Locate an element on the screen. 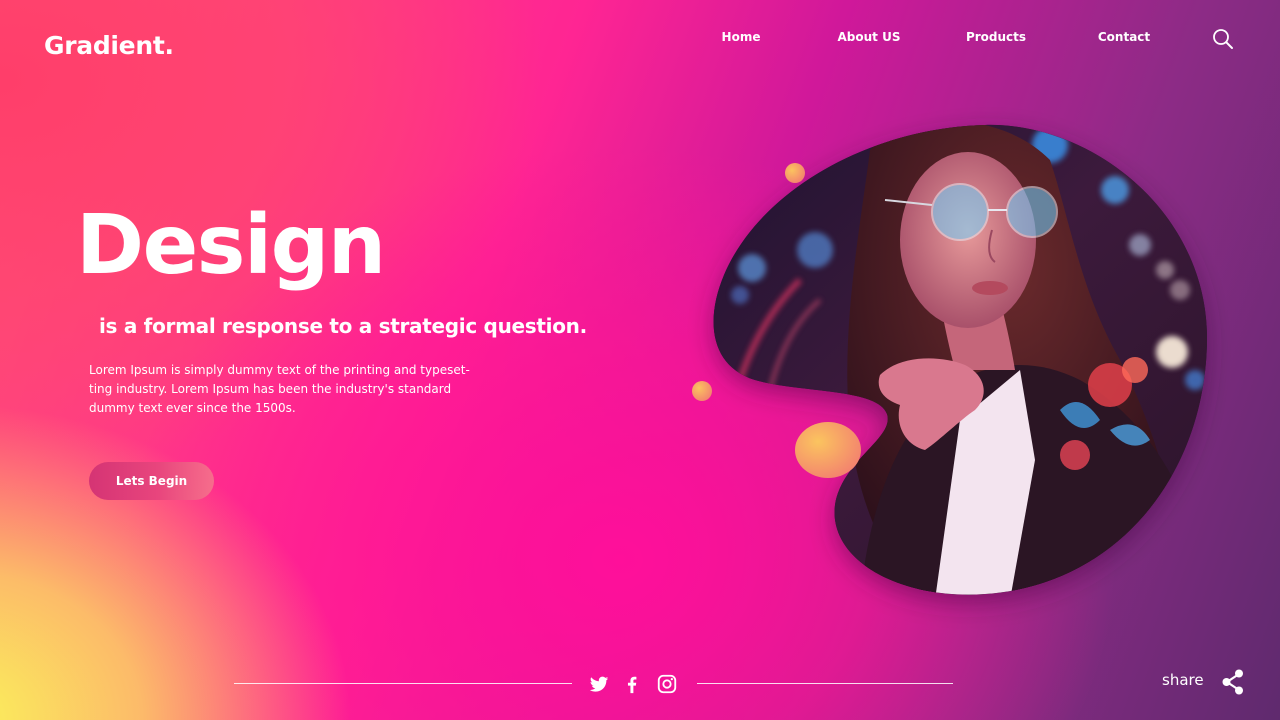 The width and height of the screenshot is (1280, 720). nav-home: Home is located at coordinates (741, 37).